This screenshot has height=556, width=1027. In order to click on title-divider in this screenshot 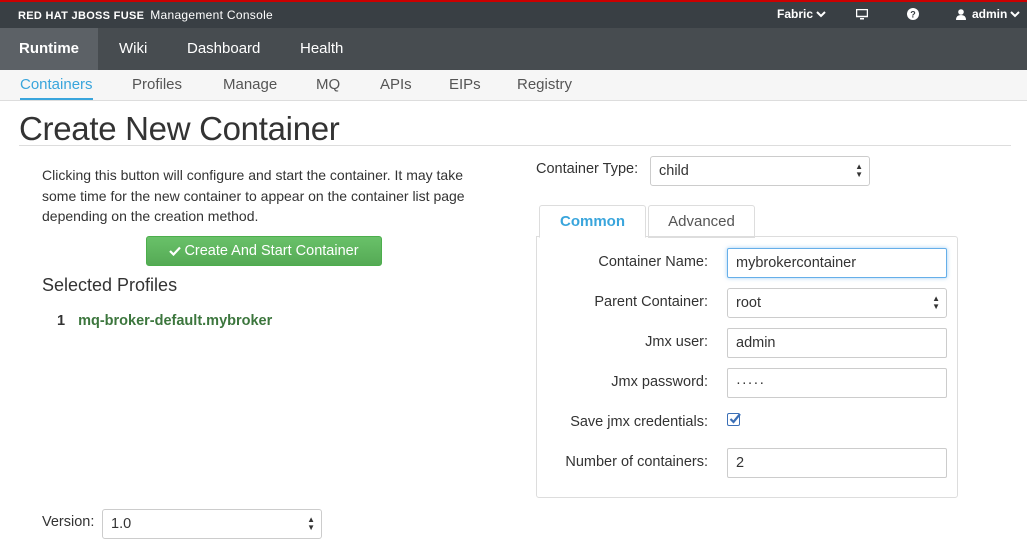, I will do `click(515, 145)`.